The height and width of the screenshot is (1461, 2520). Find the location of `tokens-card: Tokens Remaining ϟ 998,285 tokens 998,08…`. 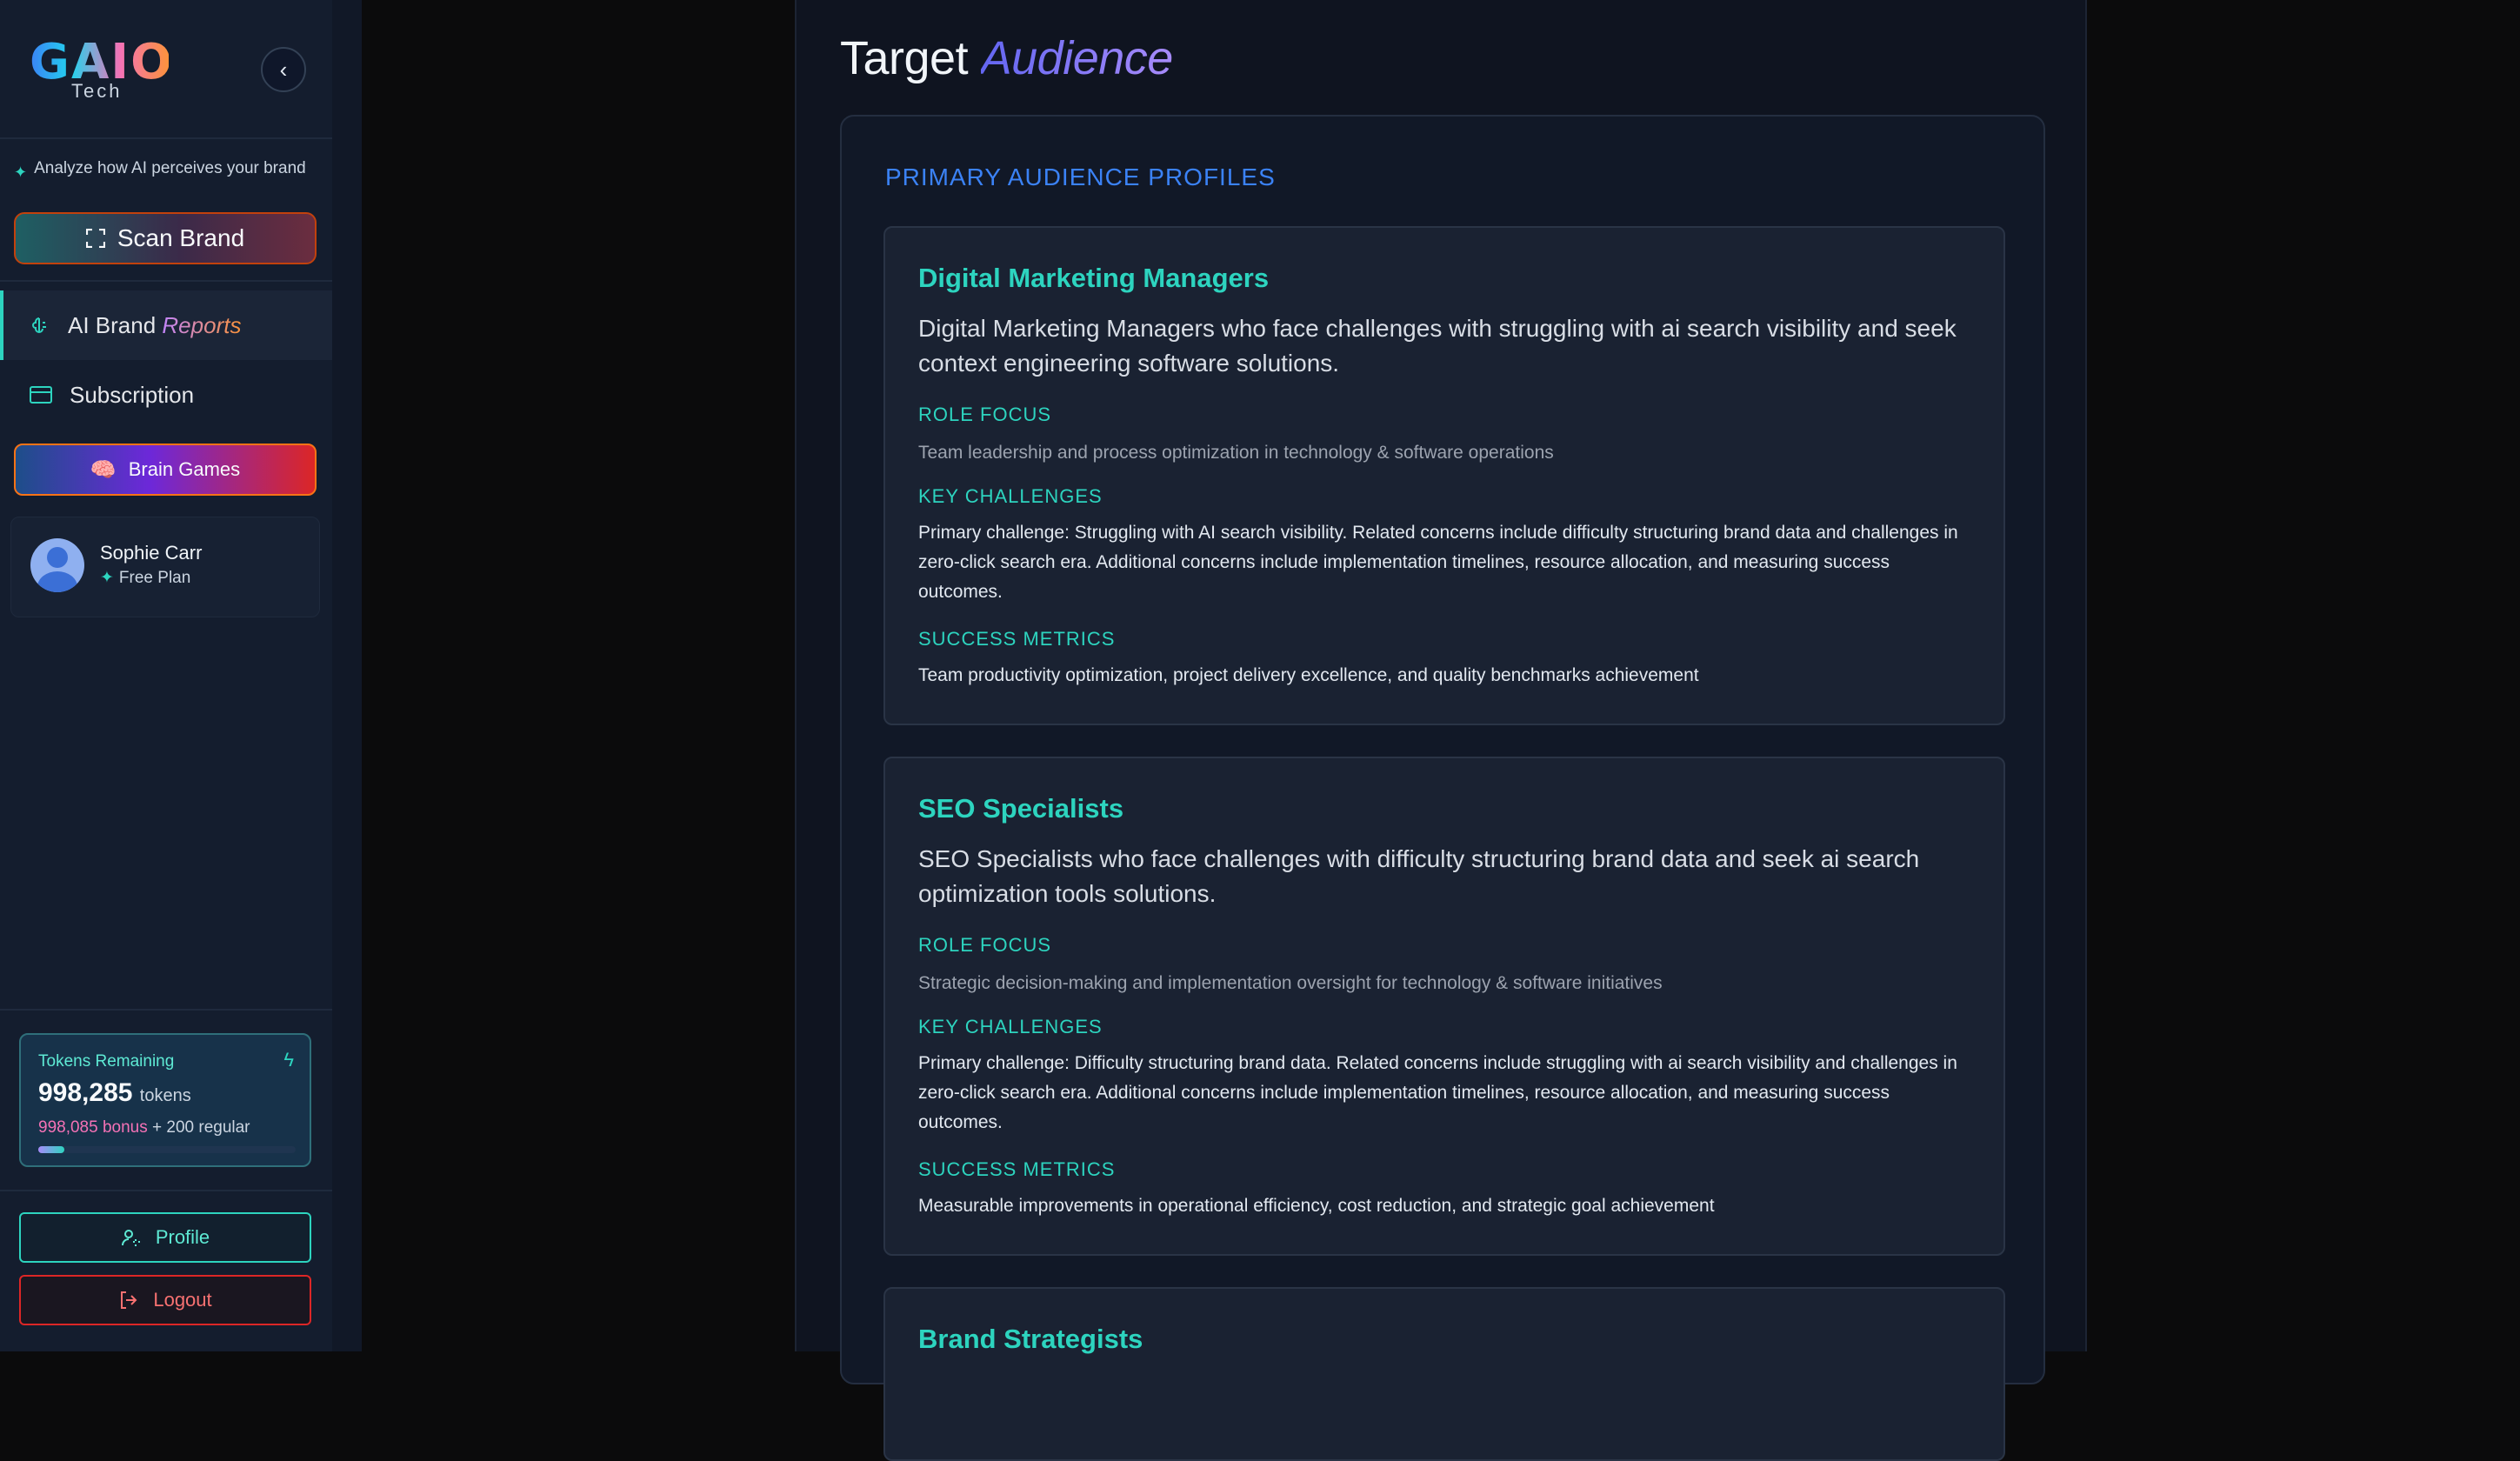

tokens-card: Tokens Remaining ϟ 998,285 tokens 998,08… is located at coordinates (165, 1100).